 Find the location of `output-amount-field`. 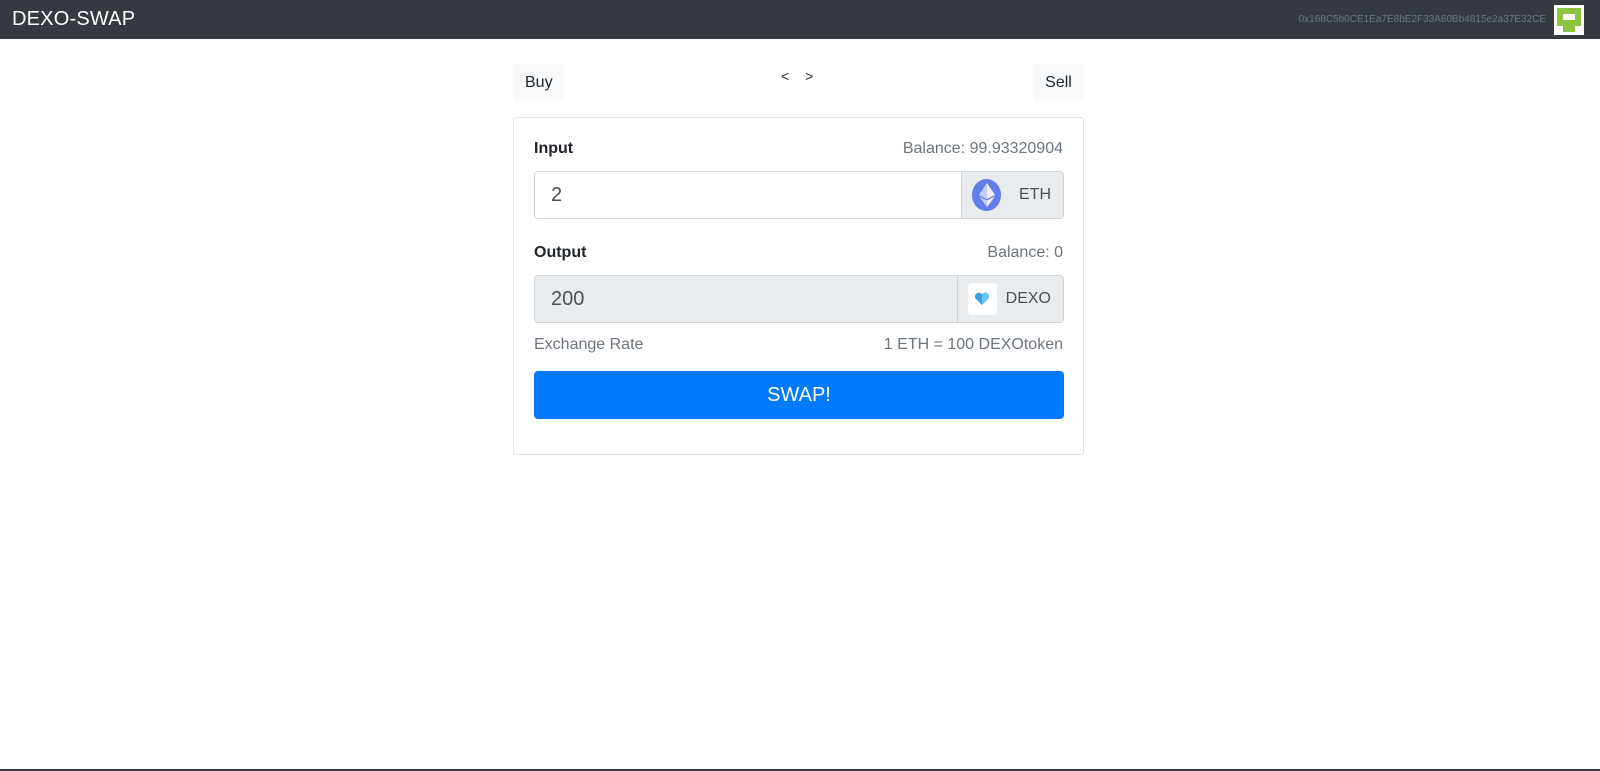

output-amount-field is located at coordinates (746, 299).